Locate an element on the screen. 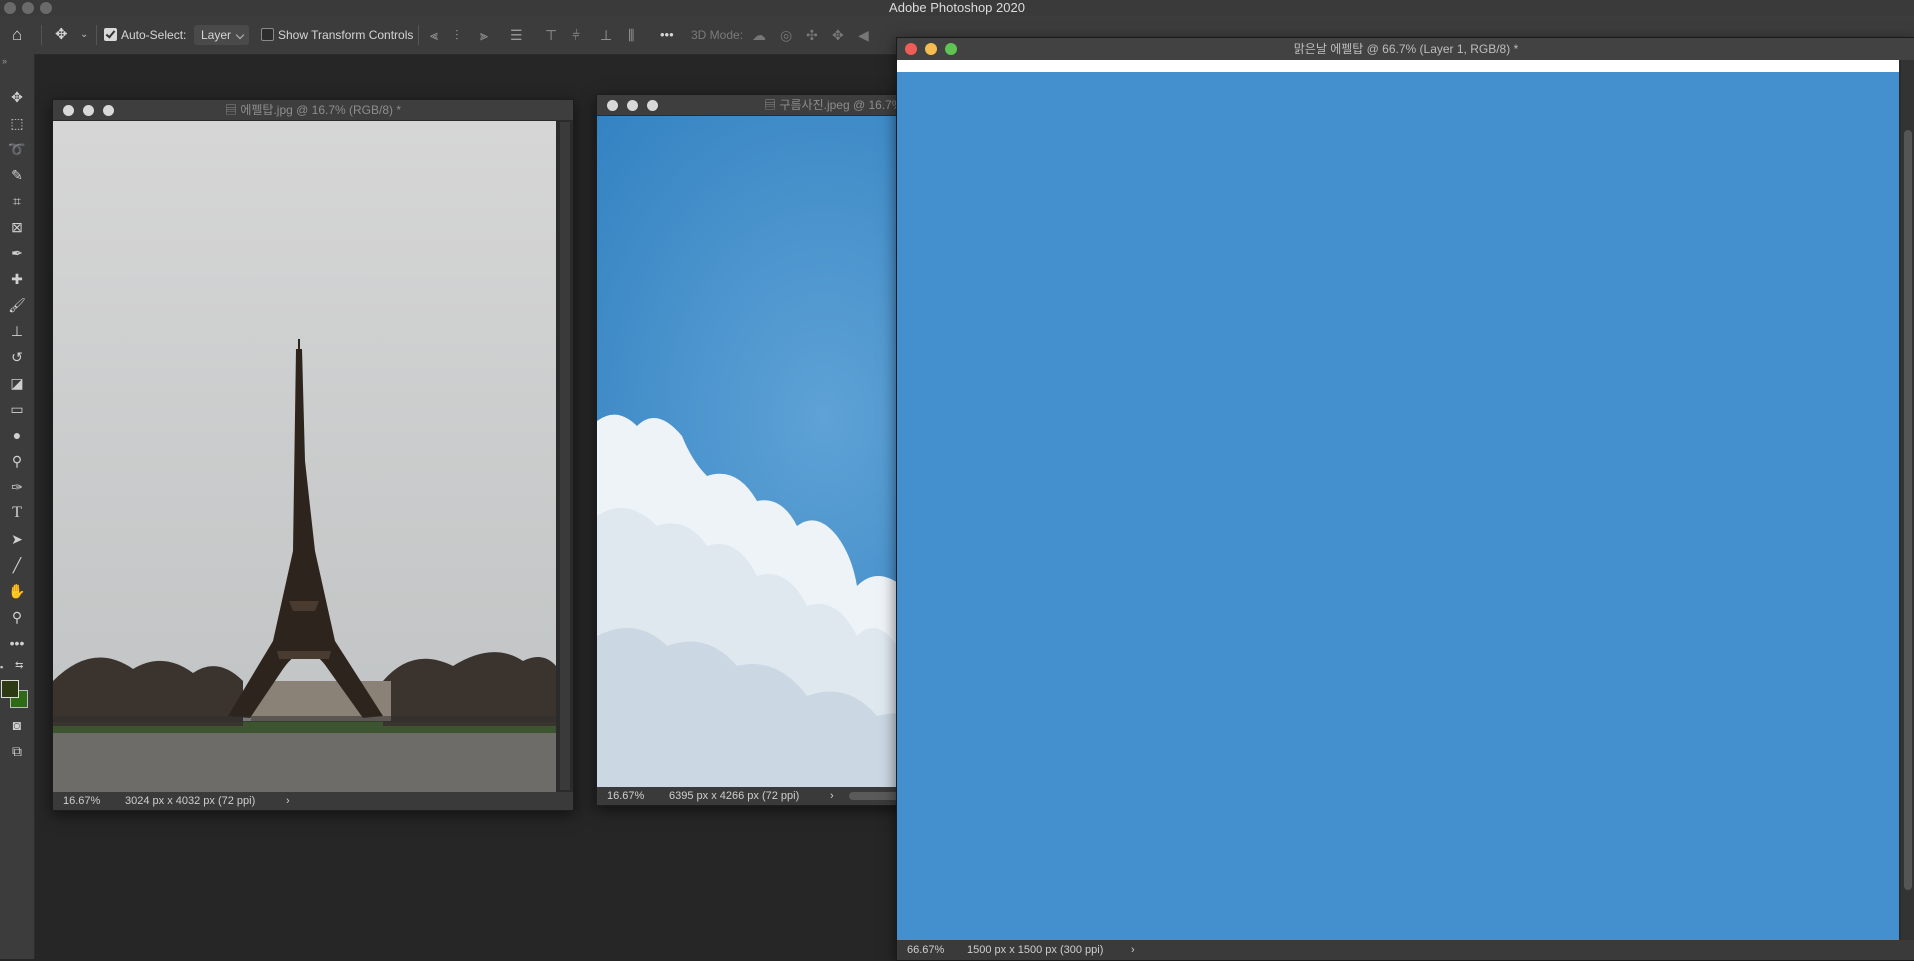  slide-3d-icon: ✥ is located at coordinates (838, 35).